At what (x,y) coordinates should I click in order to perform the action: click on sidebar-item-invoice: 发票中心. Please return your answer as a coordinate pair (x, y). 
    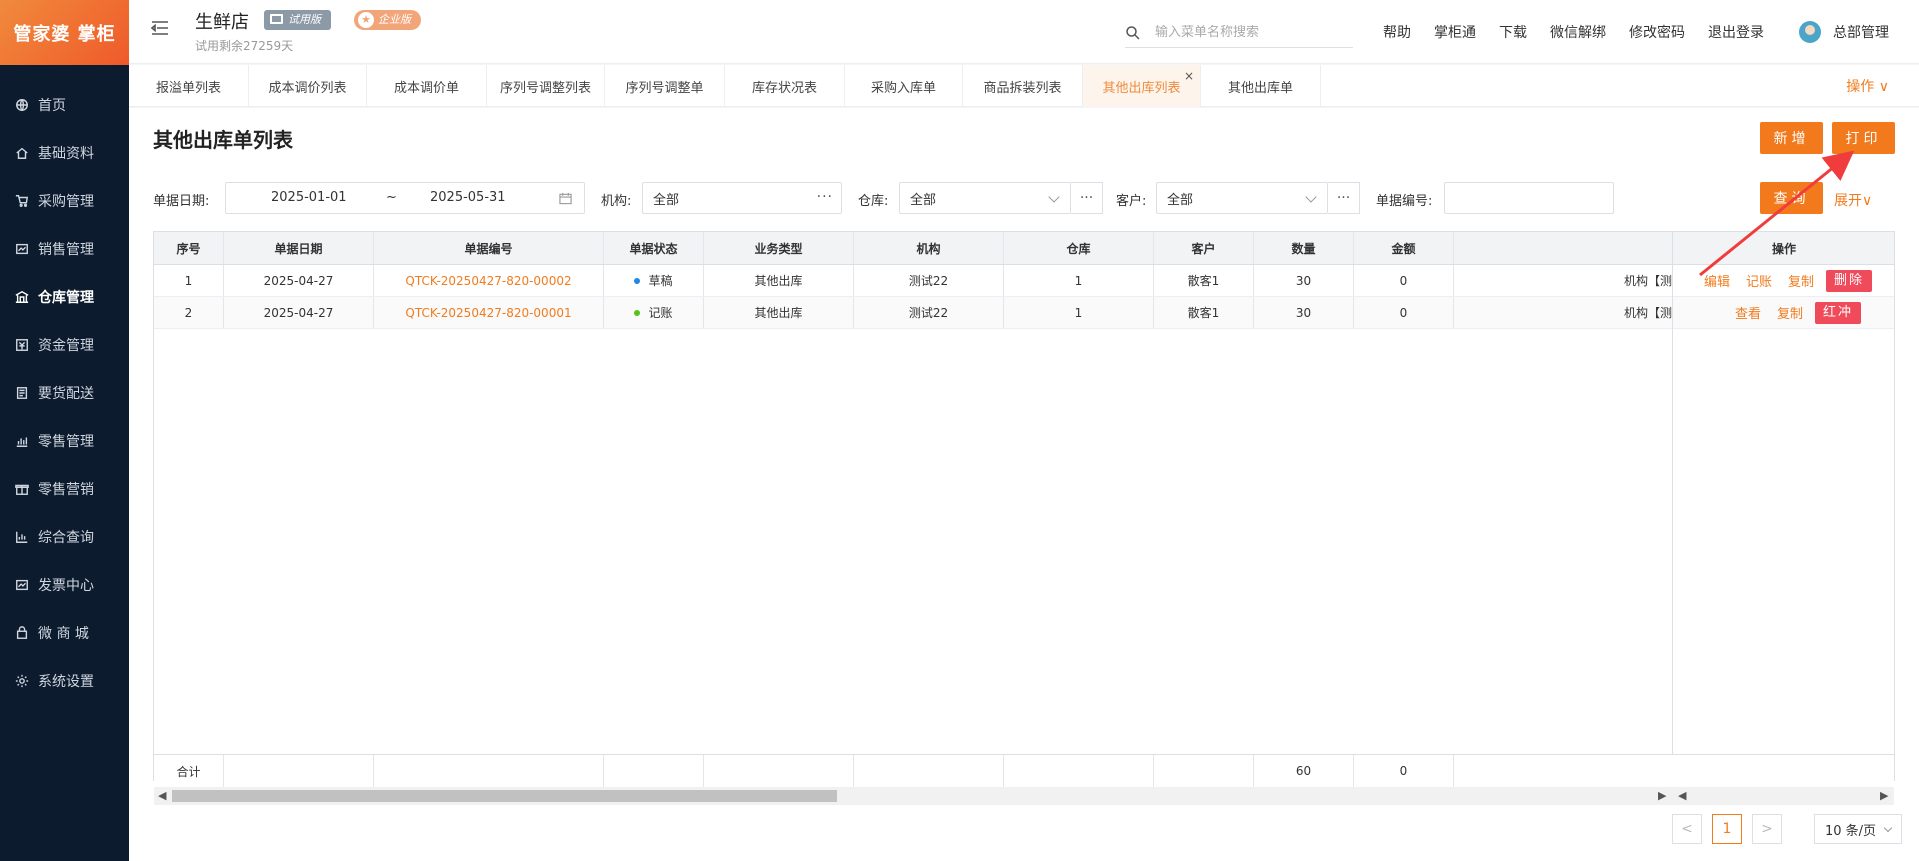
    Looking at the image, I should click on (64, 585).